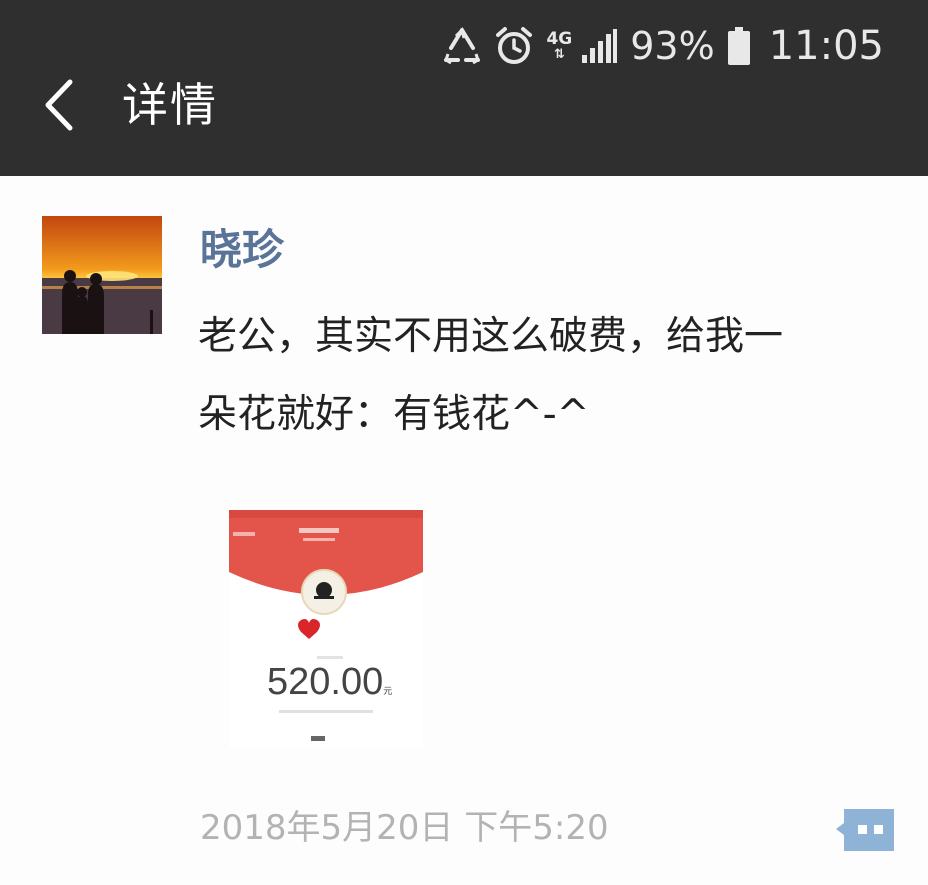 This screenshot has width=928, height=885. I want to click on data-arrows-icon: ⇅, so click(559, 54).